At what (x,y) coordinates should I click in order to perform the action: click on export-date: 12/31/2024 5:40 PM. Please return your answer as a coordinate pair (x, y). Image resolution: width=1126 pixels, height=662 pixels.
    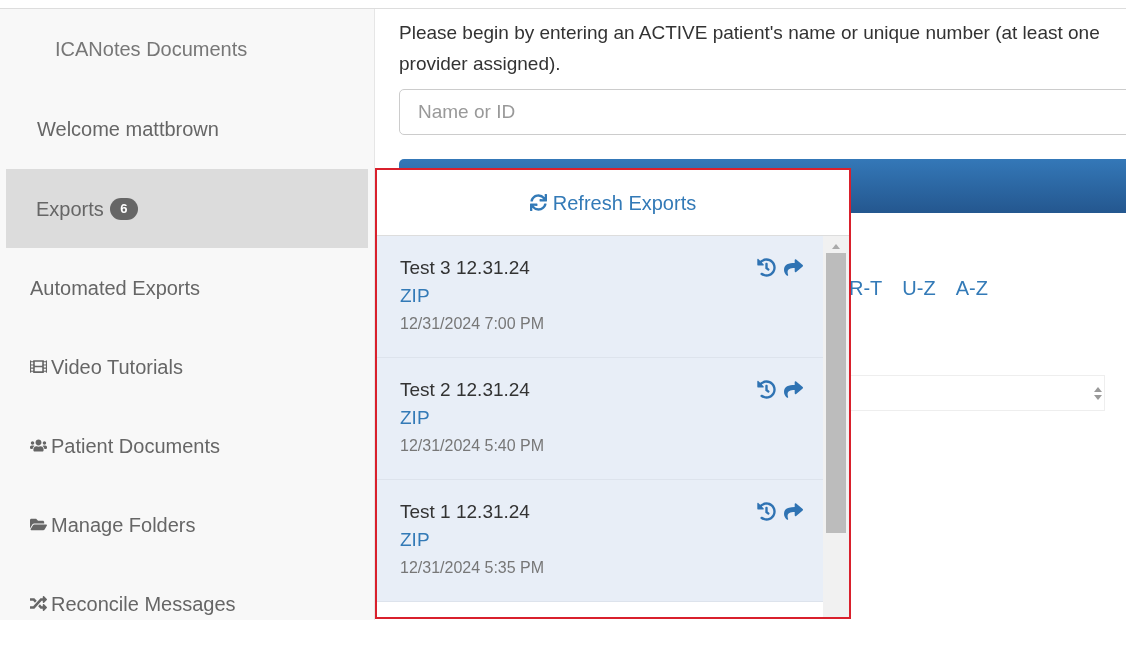
    Looking at the image, I should click on (472, 446).